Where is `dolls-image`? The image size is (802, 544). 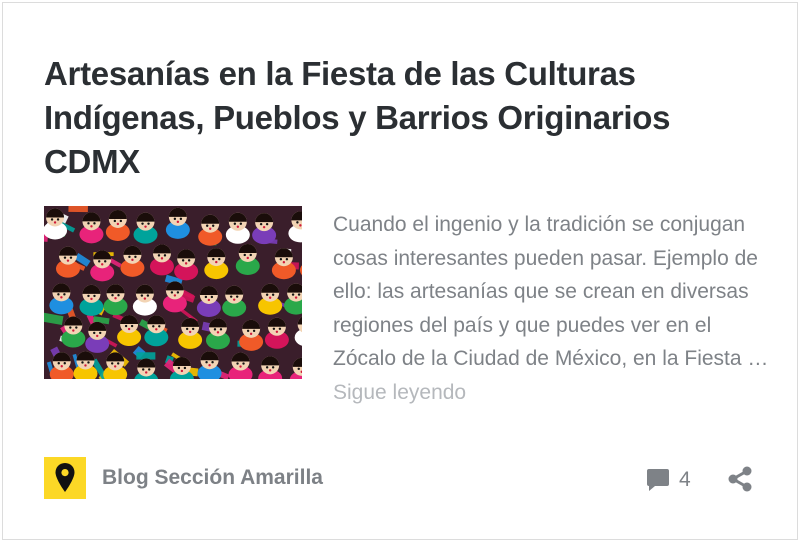 dolls-image is located at coordinates (173, 292).